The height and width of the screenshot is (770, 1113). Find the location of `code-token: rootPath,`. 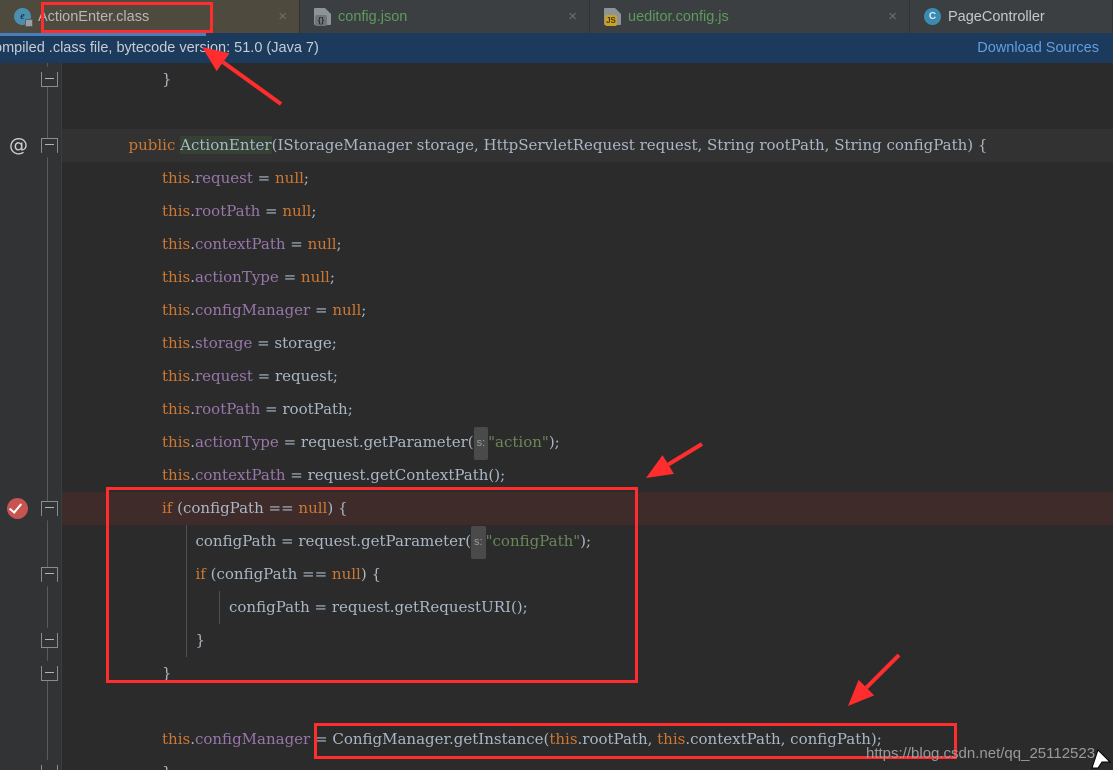

code-token: rootPath, is located at coordinates (794, 145).